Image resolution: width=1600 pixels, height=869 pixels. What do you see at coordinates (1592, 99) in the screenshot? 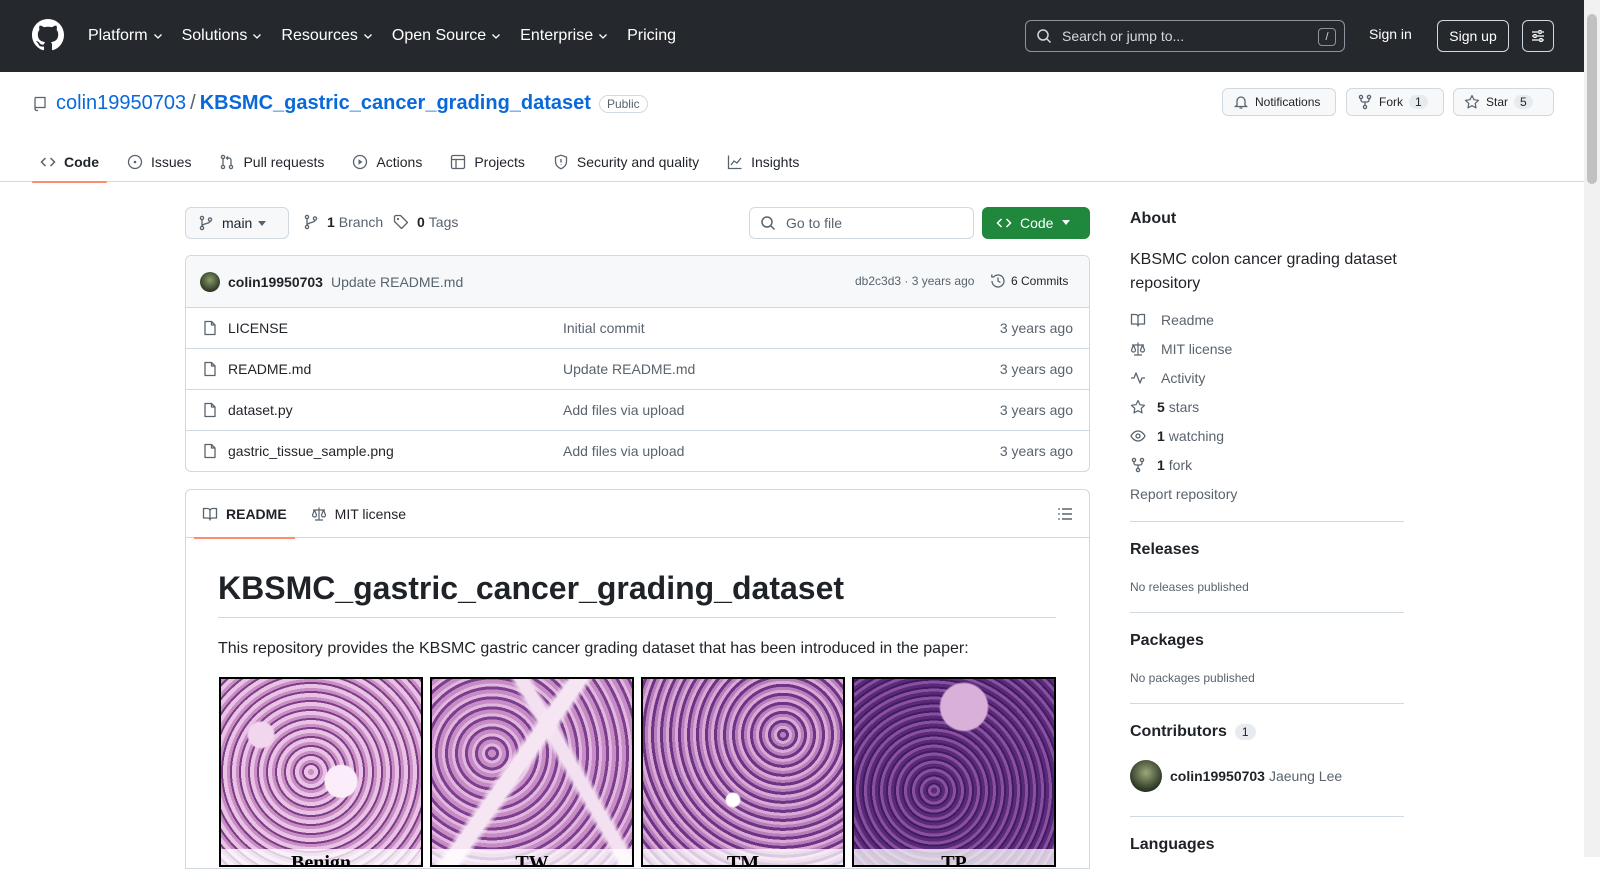
I see `scrollbar-thumb` at bounding box center [1592, 99].